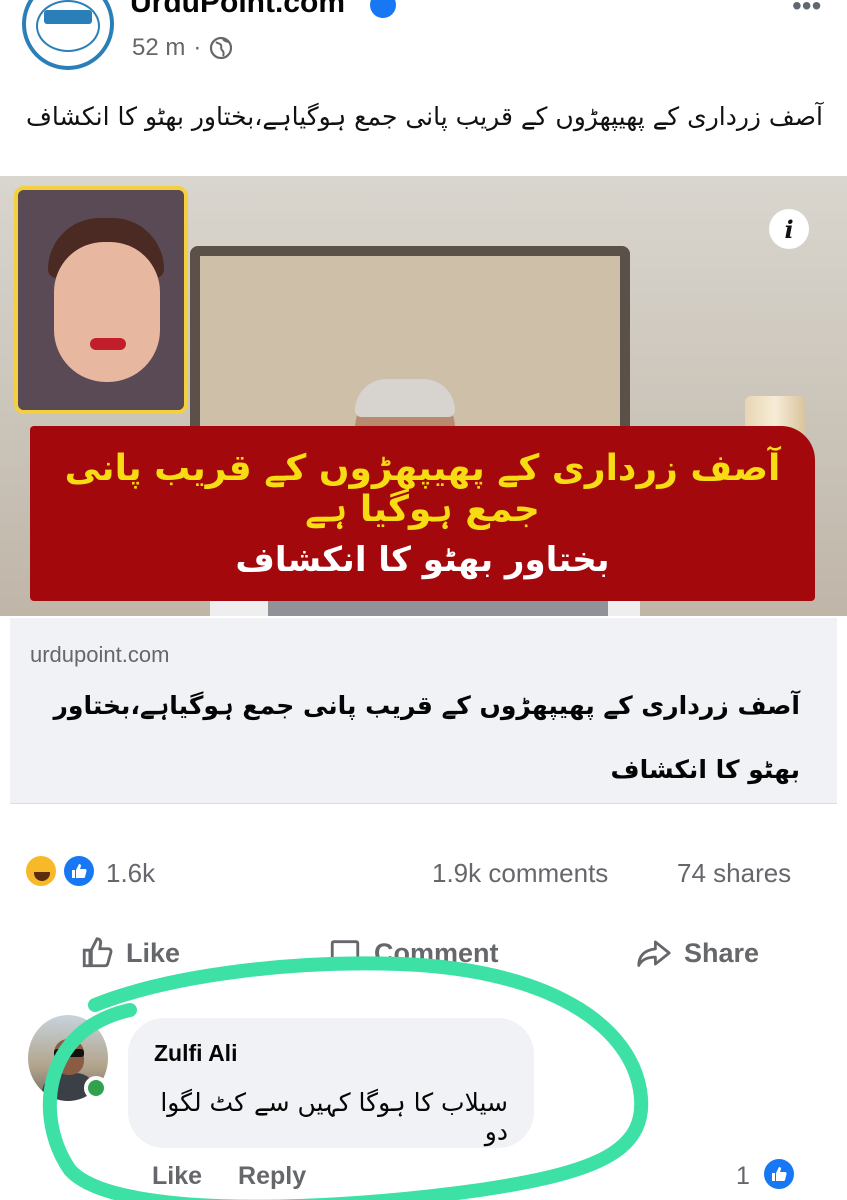 This screenshot has height=1200, width=847. I want to click on commenter-face, so click(69, 1057).